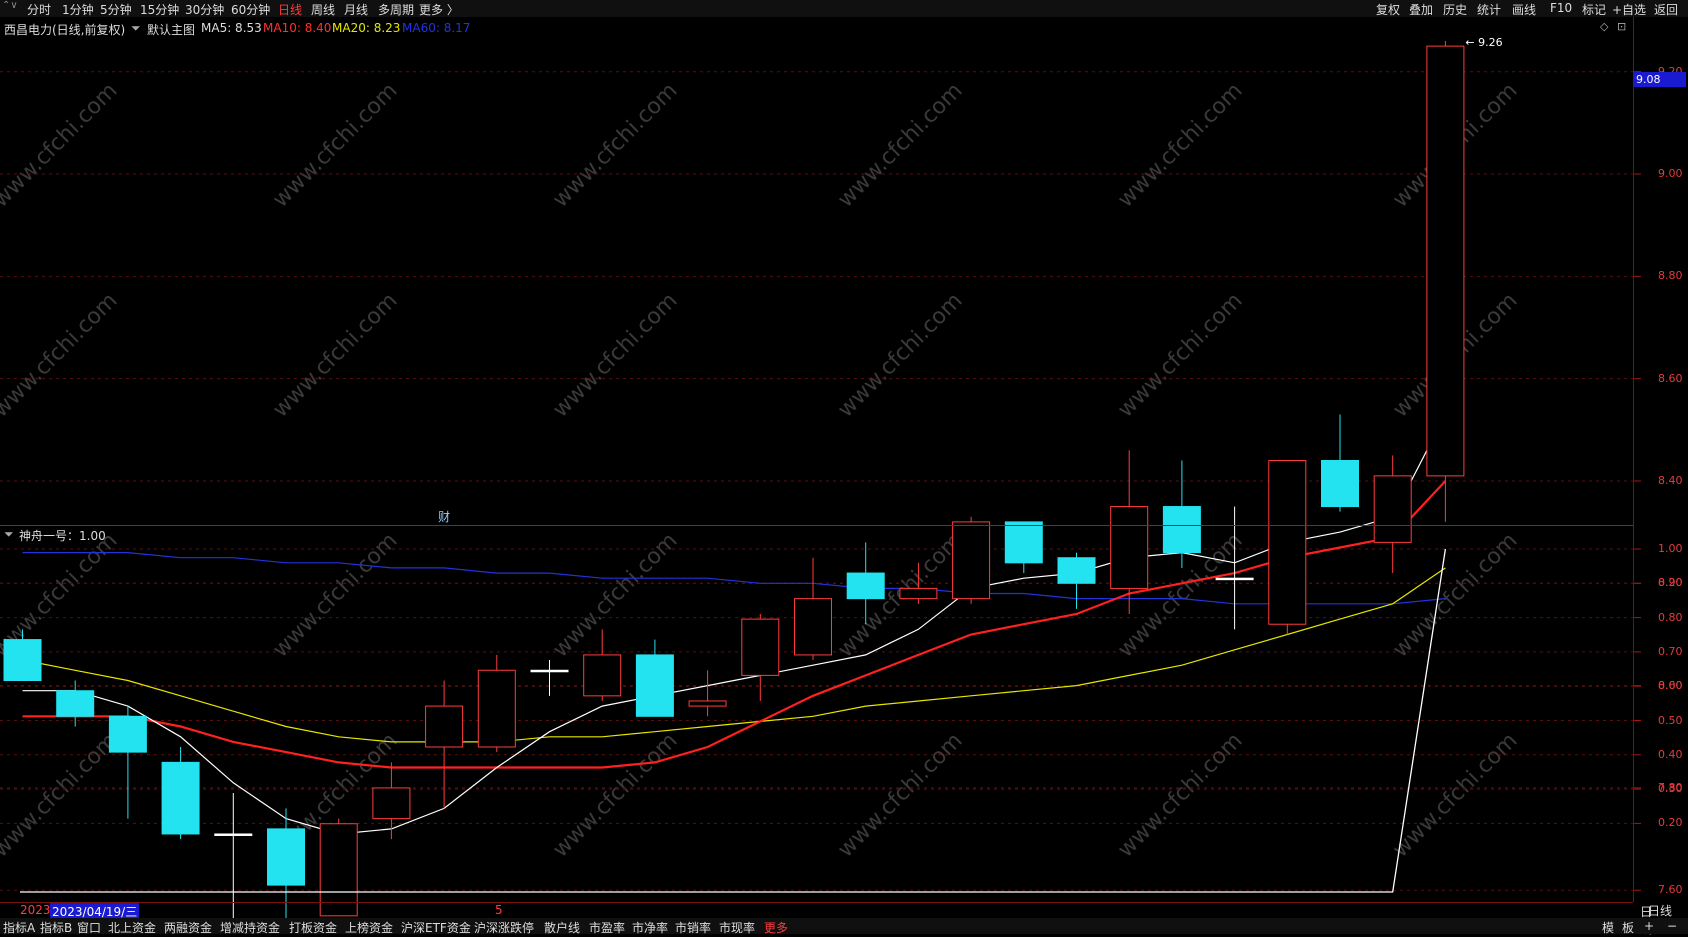  What do you see at coordinates (650, 927) in the screenshot?
I see `indicator-tab-12: 市净率` at bounding box center [650, 927].